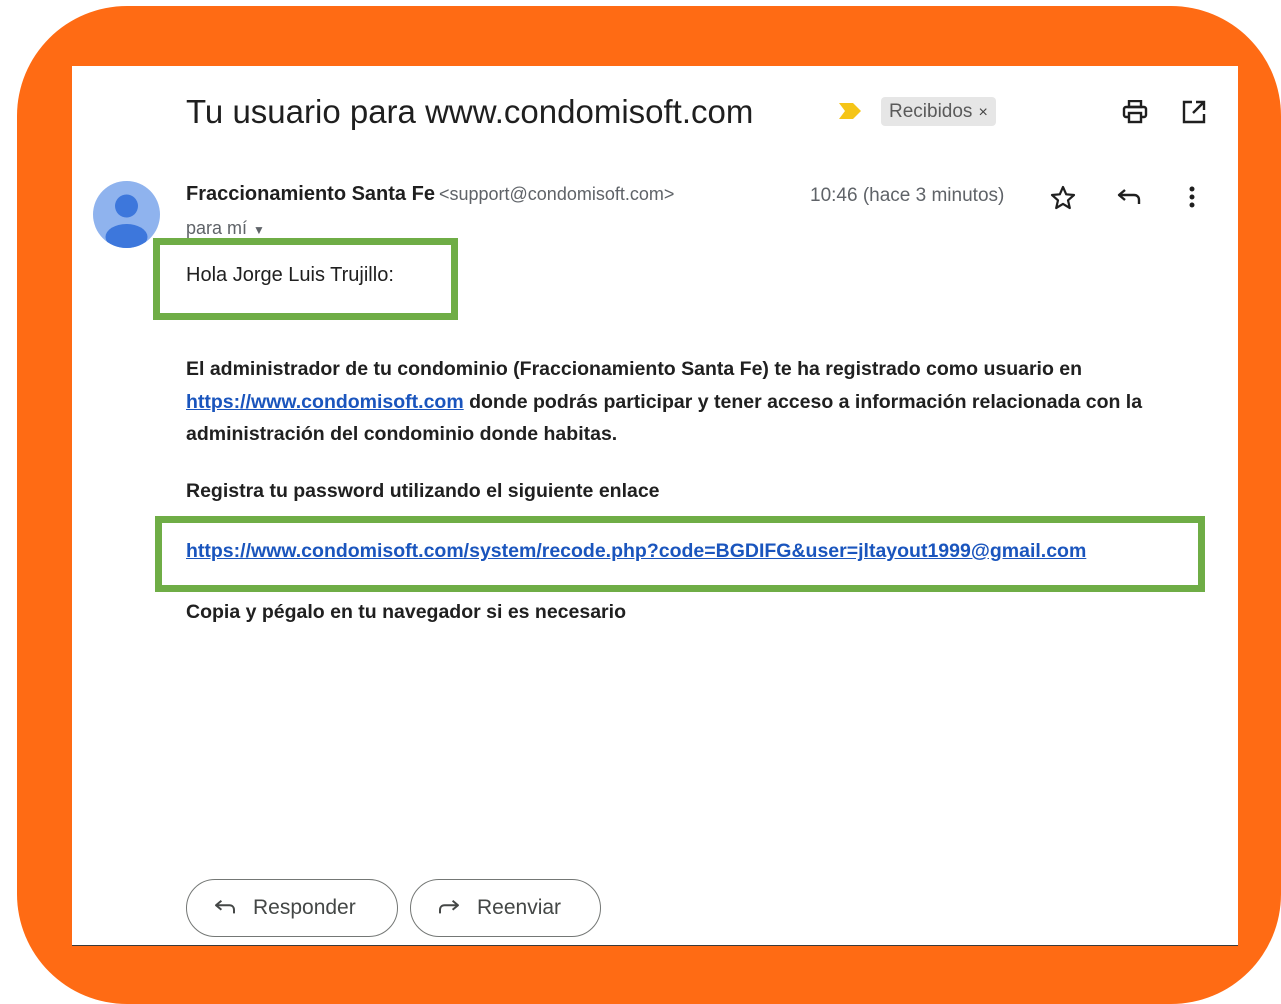 Image resolution: width=1281 pixels, height=1004 pixels. I want to click on reply-button-label: Responder, so click(304, 907).